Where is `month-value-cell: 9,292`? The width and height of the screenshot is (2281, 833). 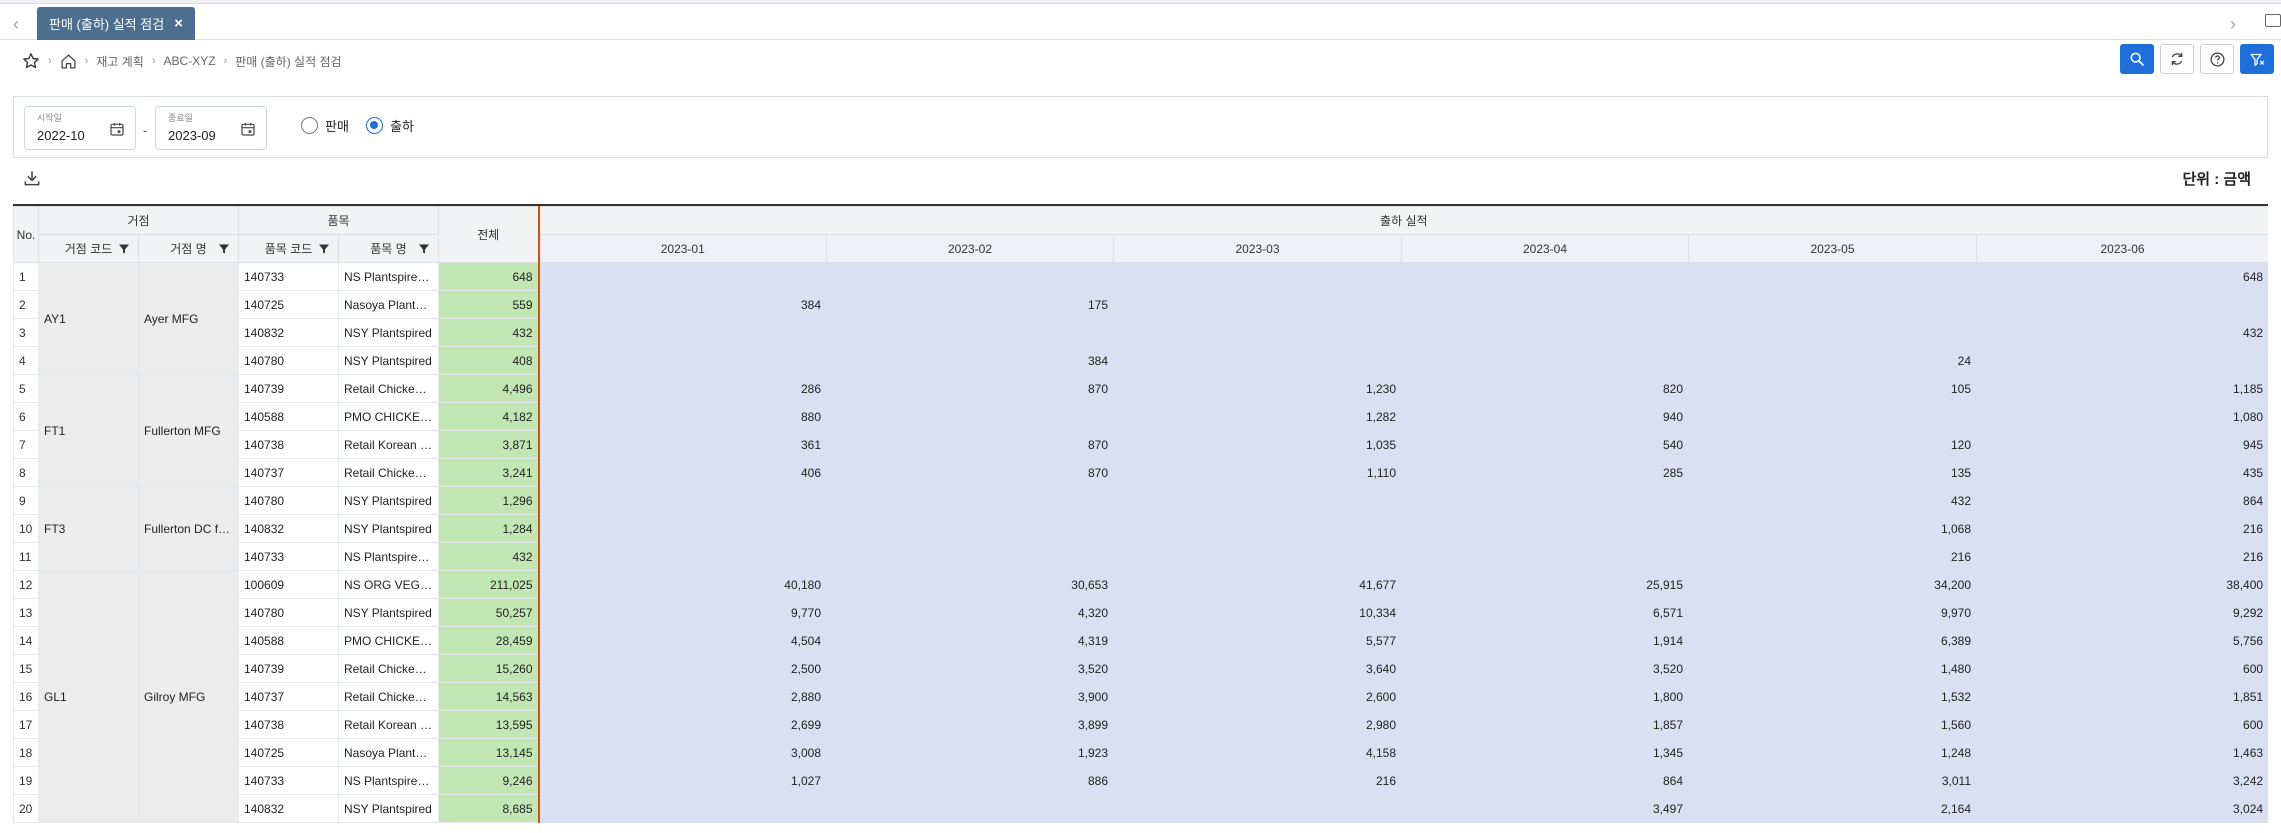 month-value-cell: 9,292 is located at coordinates (2121, 612).